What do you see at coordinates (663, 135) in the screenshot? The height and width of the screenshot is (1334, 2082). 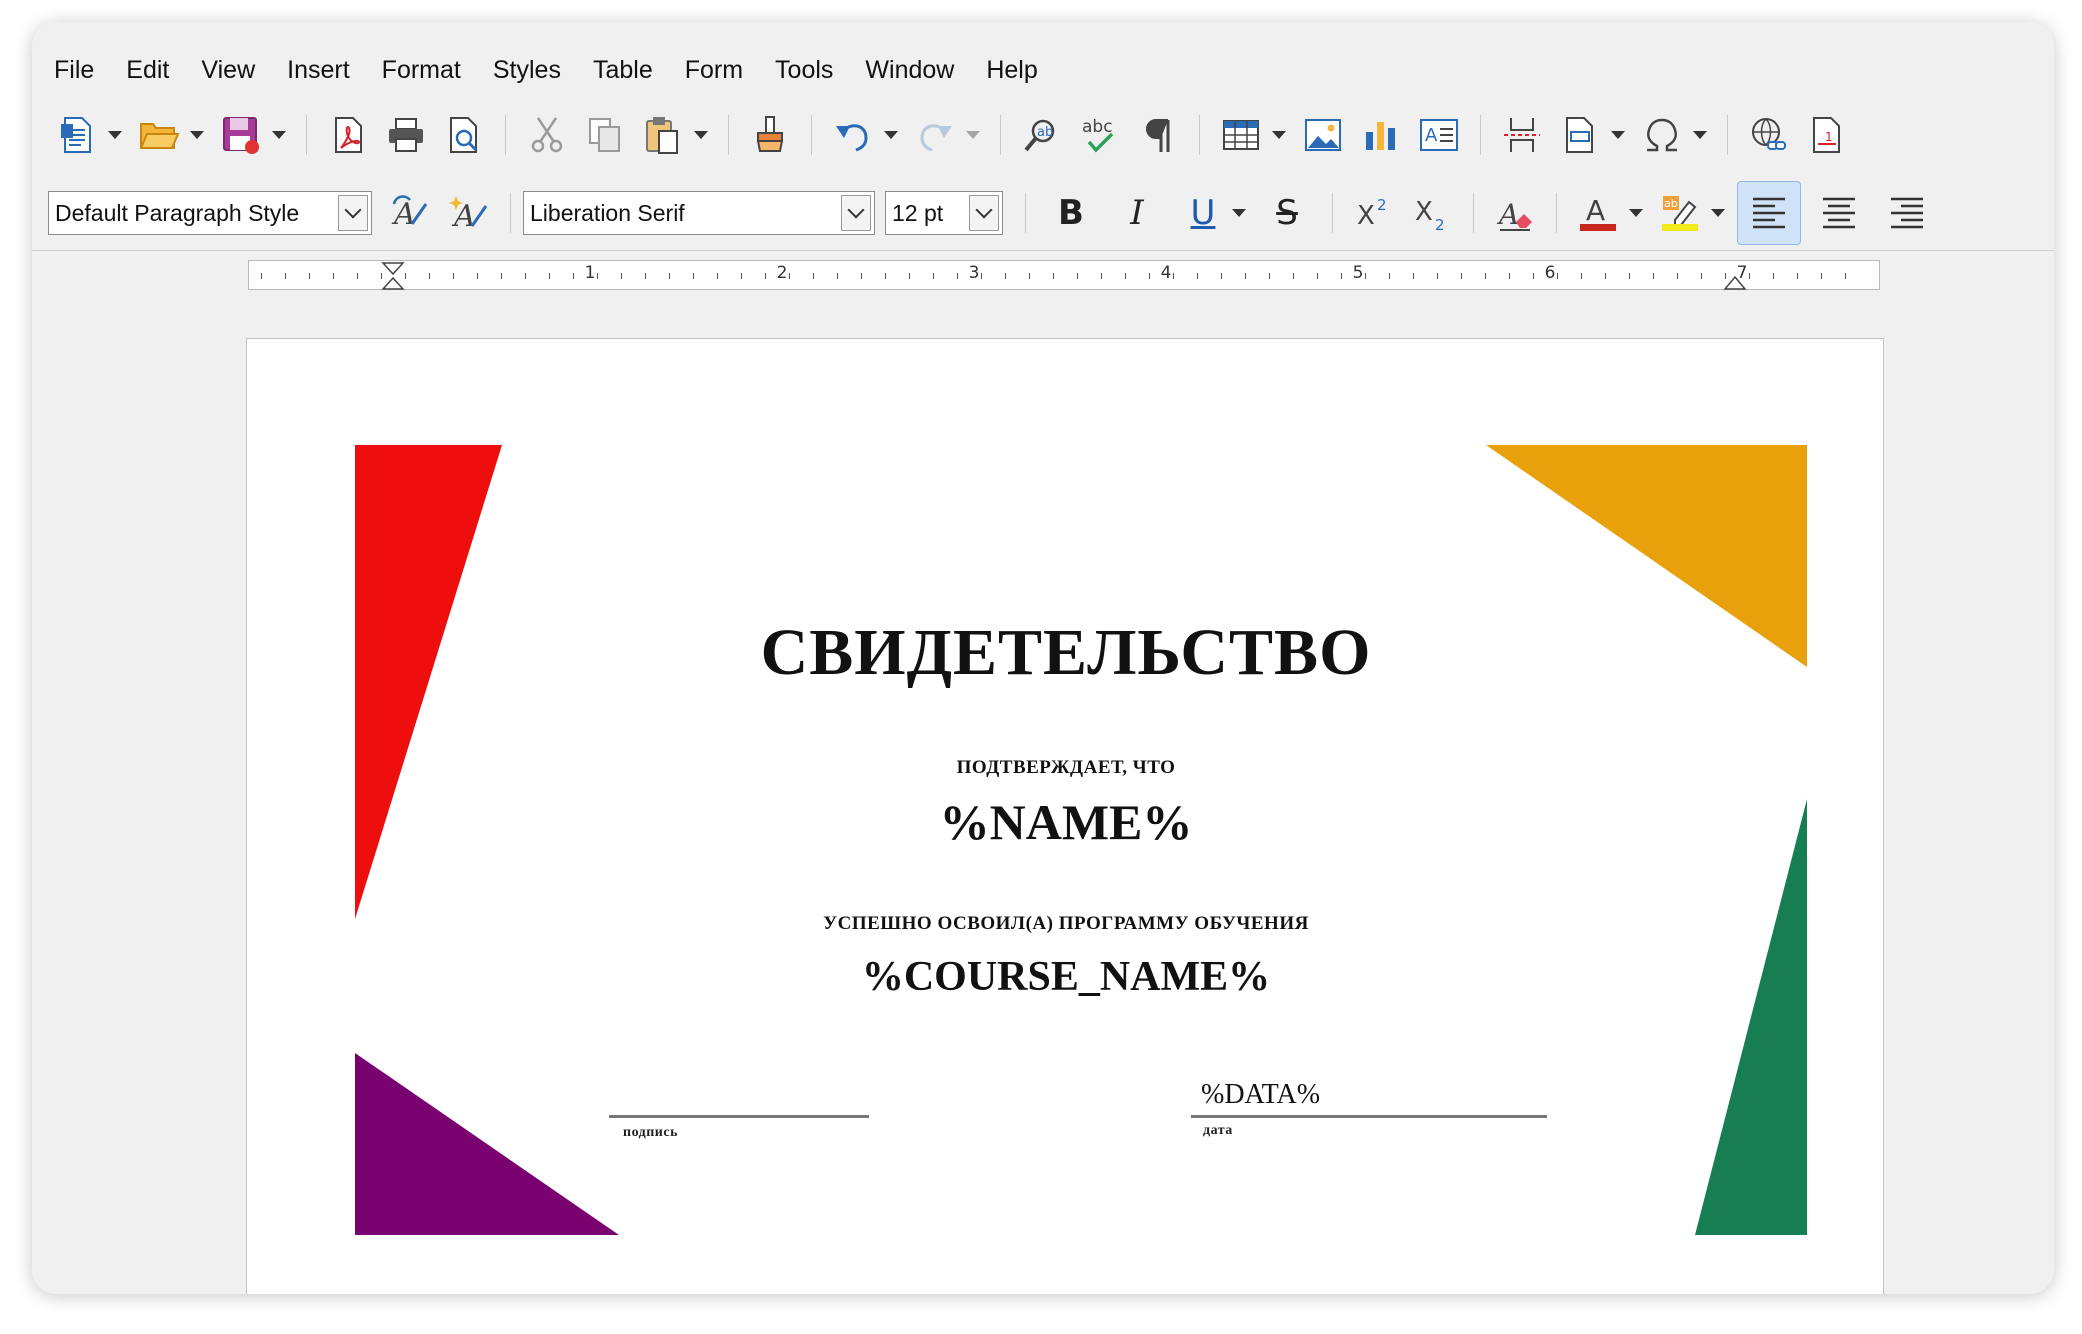 I see `paste-button` at bounding box center [663, 135].